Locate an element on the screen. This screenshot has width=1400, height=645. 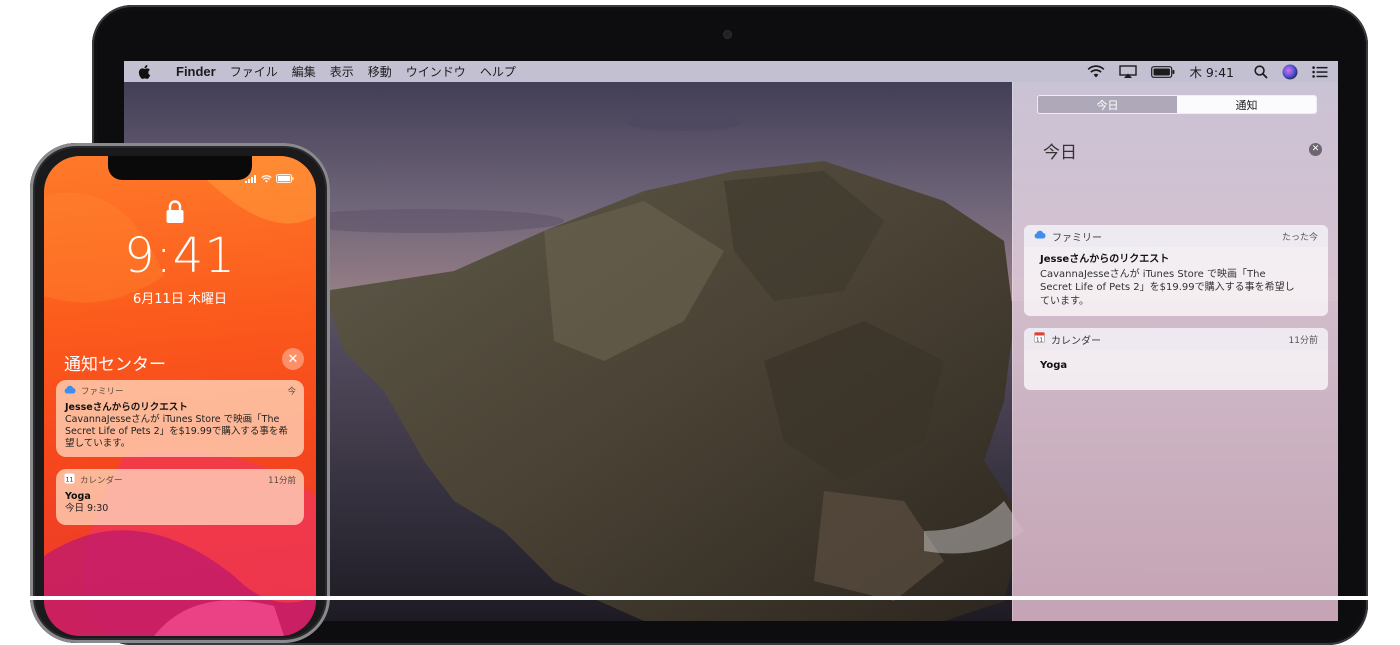
apple-logo-icon is located at coordinates (152, 71).